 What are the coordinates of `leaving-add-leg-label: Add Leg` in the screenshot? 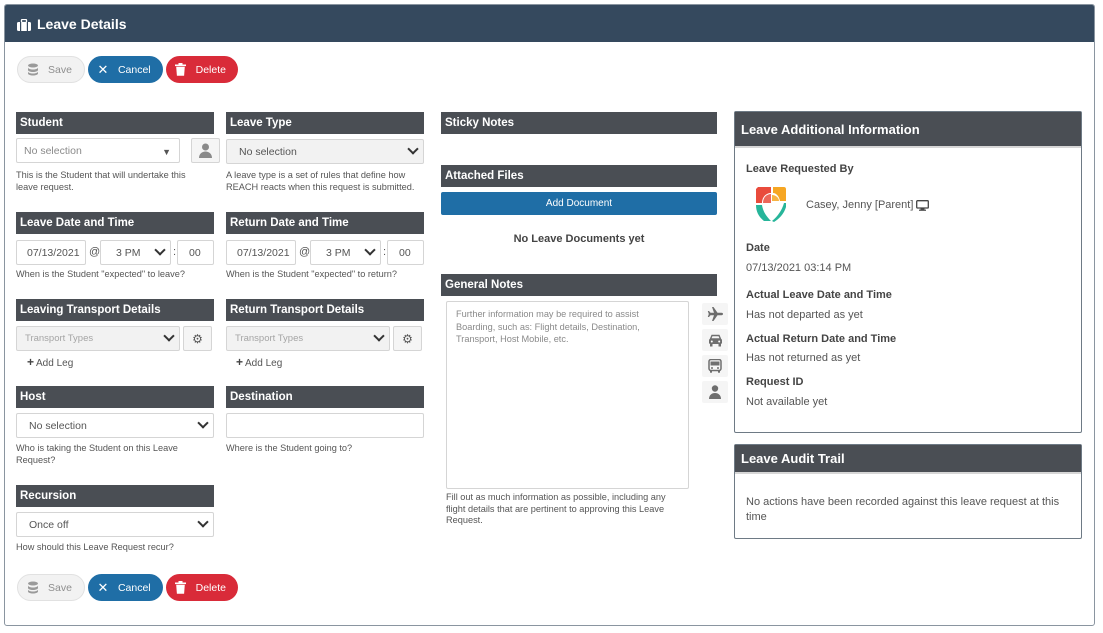 It's located at (55, 363).